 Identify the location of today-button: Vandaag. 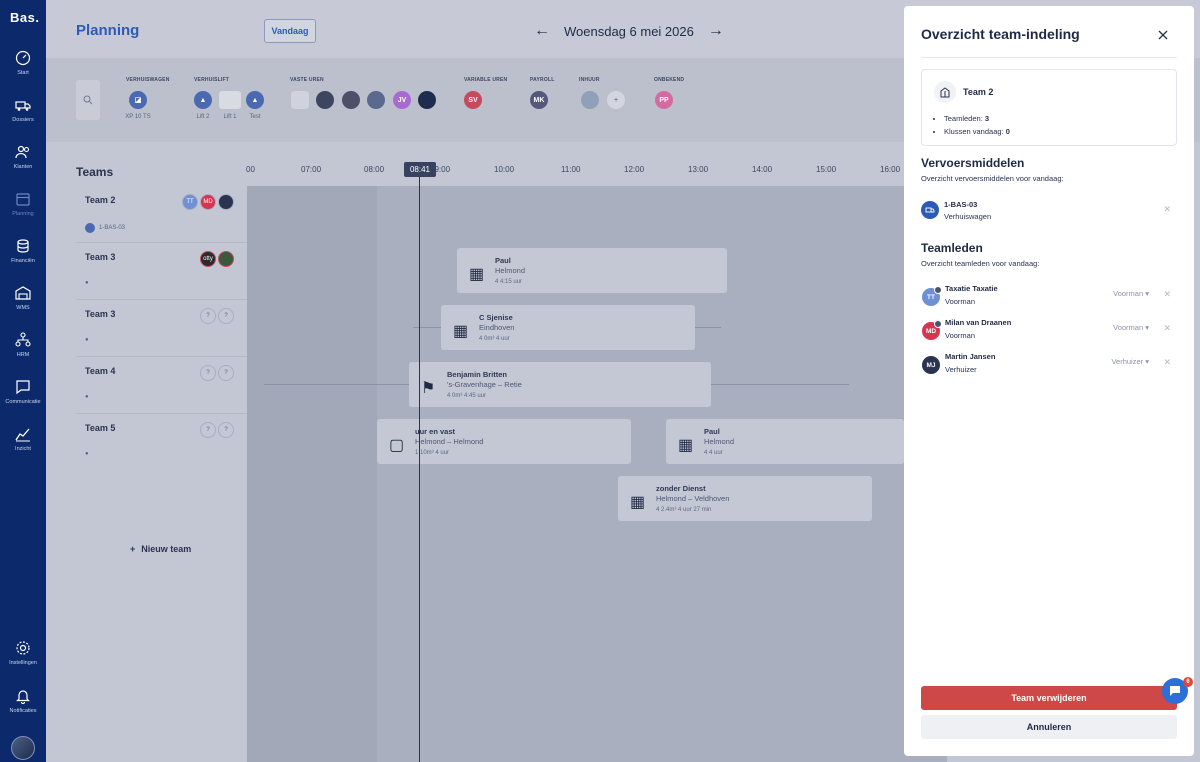
(290, 31).